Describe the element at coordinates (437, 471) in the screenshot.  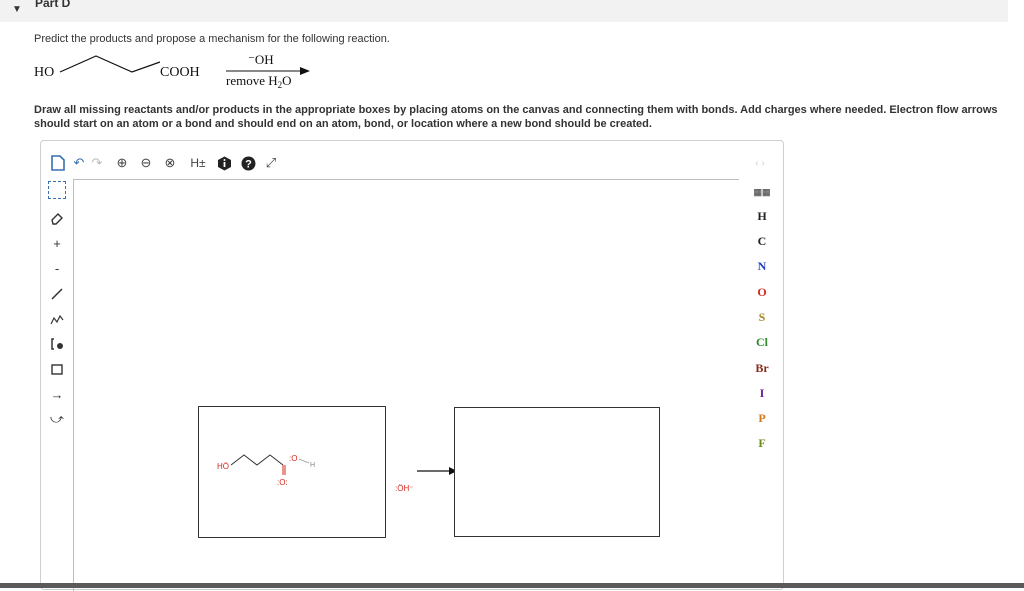
I see `canvas-reaction-arrow` at that location.